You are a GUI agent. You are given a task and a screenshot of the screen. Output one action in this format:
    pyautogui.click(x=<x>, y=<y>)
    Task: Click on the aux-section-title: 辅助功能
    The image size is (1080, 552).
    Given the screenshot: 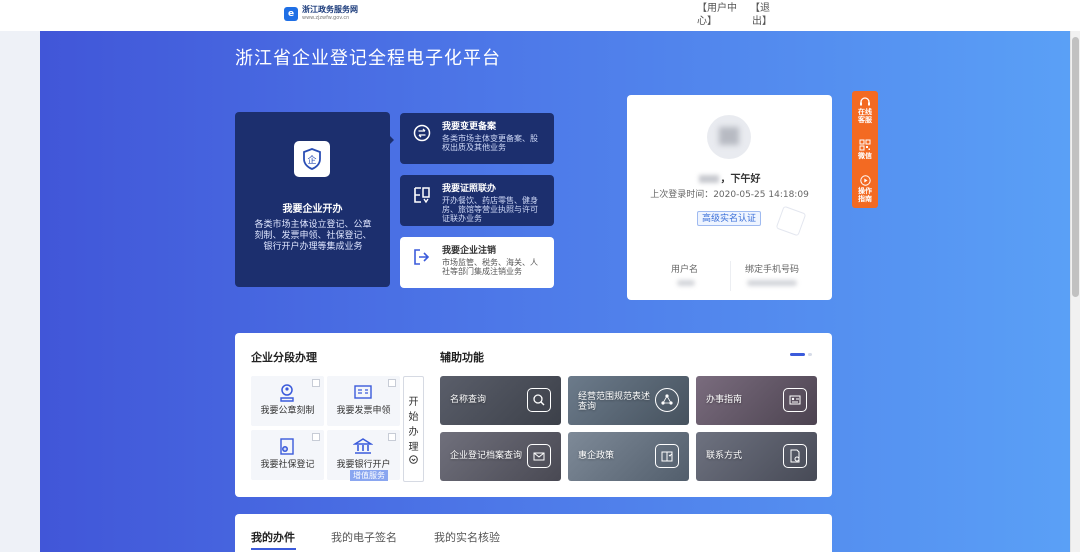 What is the action you would take?
    pyautogui.click(x=462, y=357)
    